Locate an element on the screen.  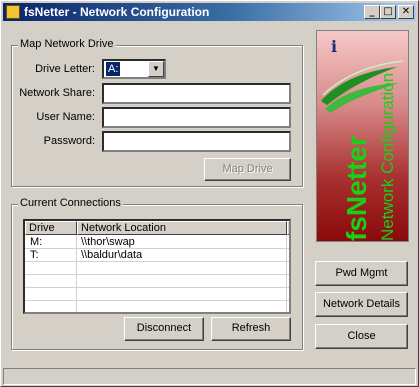
app-icon is located at coordinates (13, 12).